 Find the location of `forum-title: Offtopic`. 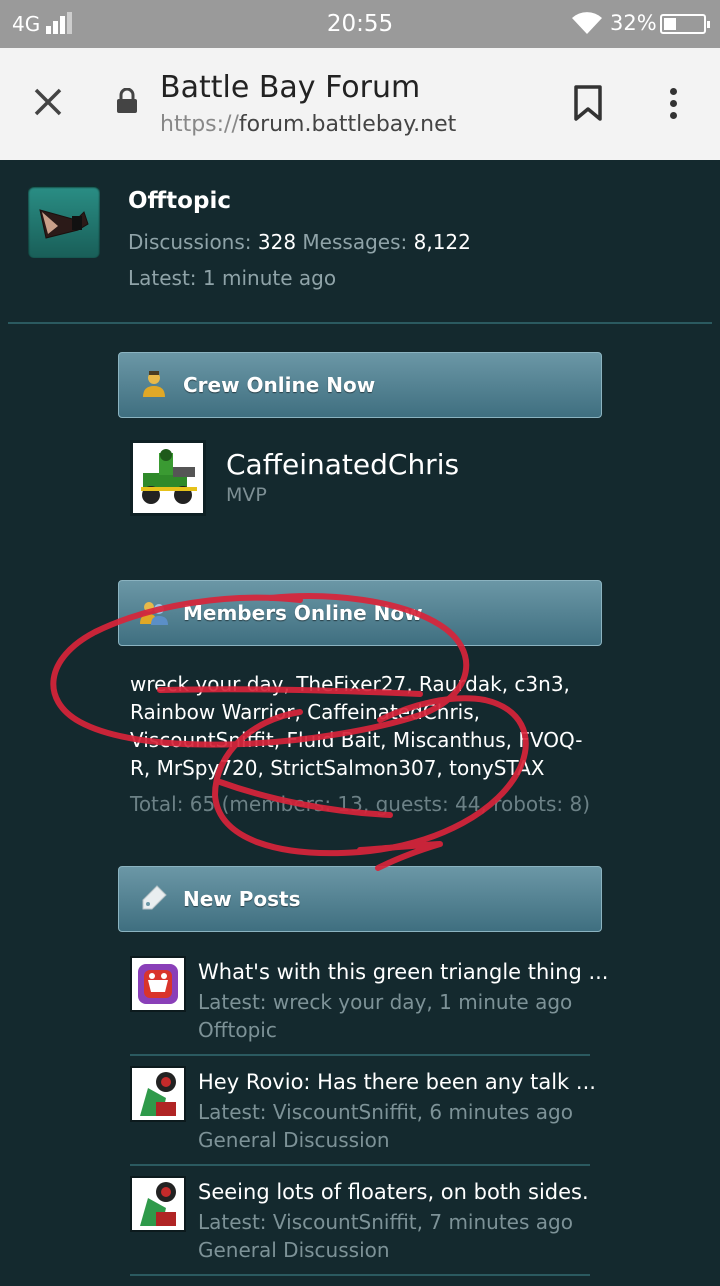

forum-title: Offtopic is located at coordinates (179, 201).